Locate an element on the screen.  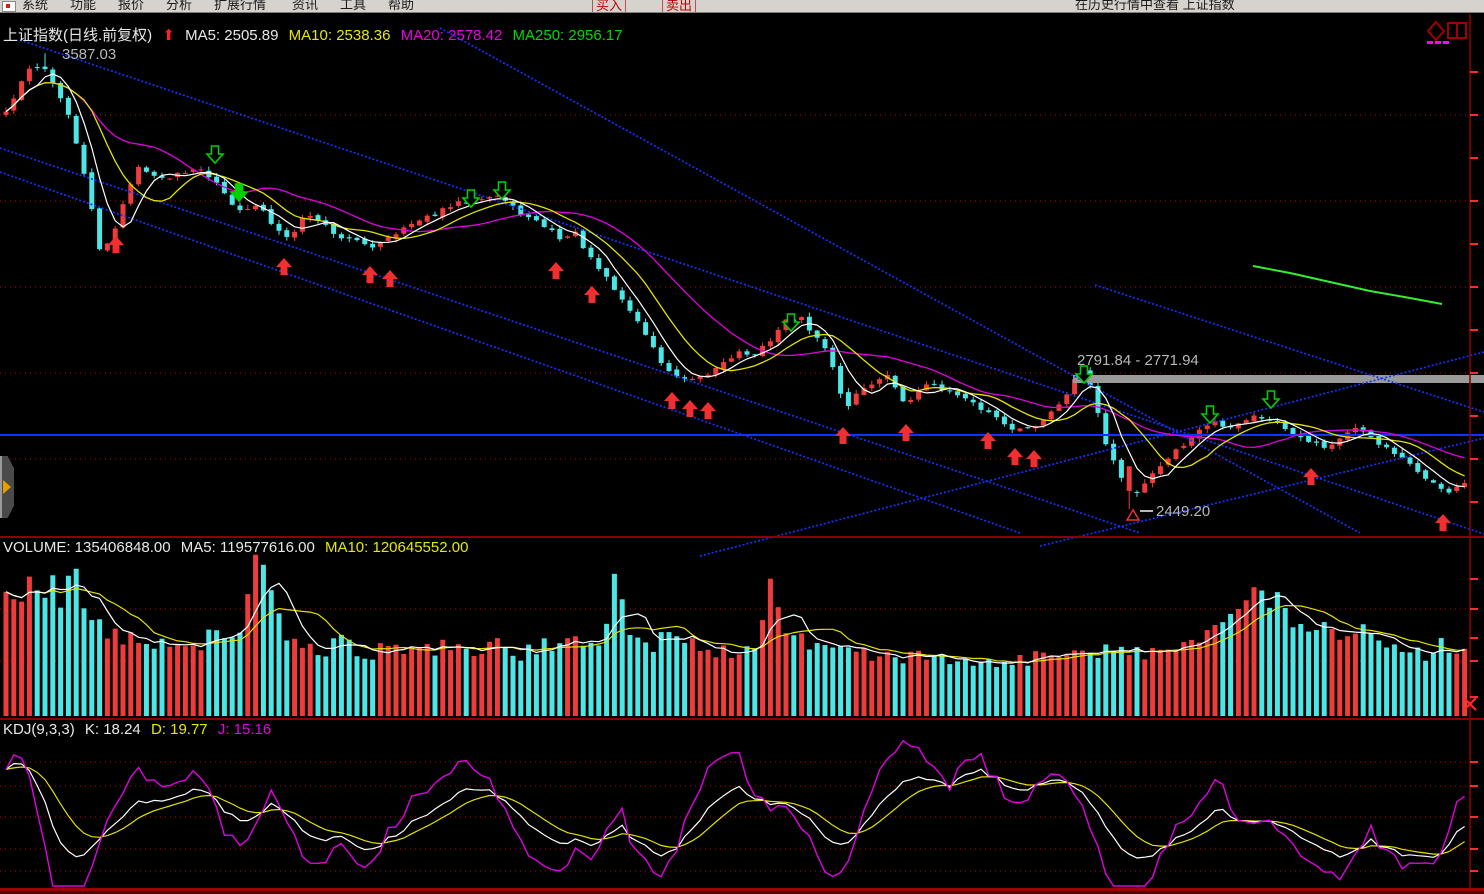
ma20-value: MA20: 2578.42 is located at coordinates (451, 35).